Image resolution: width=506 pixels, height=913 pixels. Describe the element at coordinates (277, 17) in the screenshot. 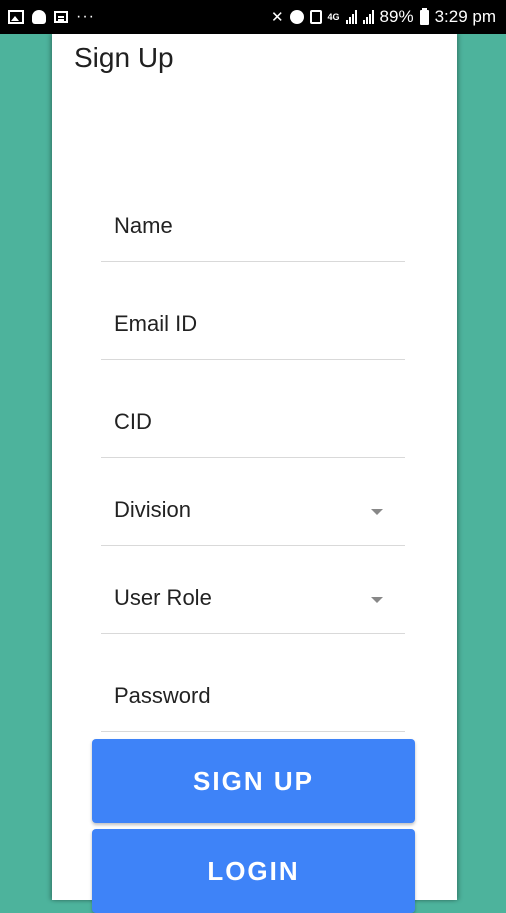

I see `mute-icon: ✕` at that location.